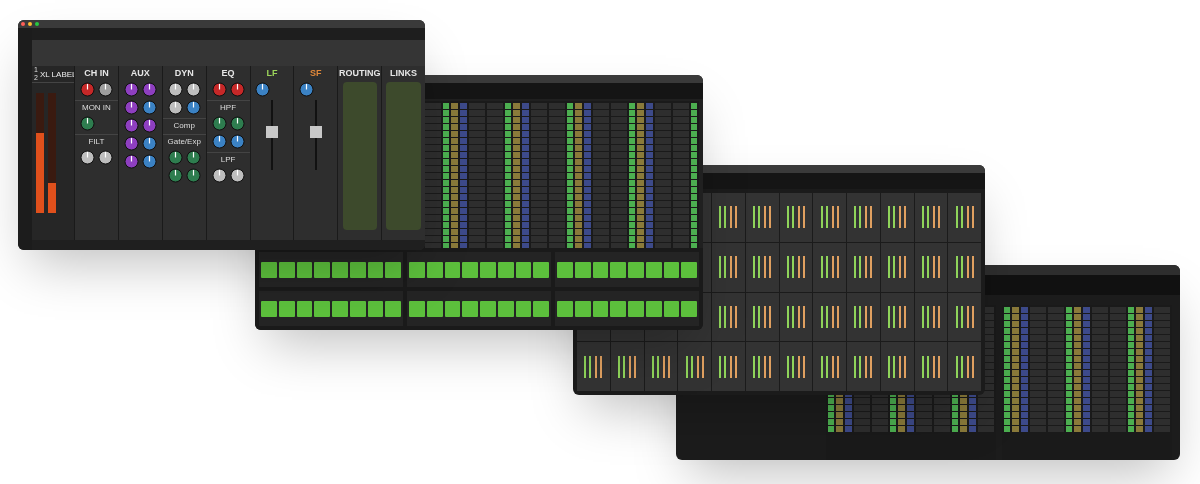 Image resolution: width=1200 pixels, height=484 pixels. I want to click on section-title: AUX, so click(140, 73).